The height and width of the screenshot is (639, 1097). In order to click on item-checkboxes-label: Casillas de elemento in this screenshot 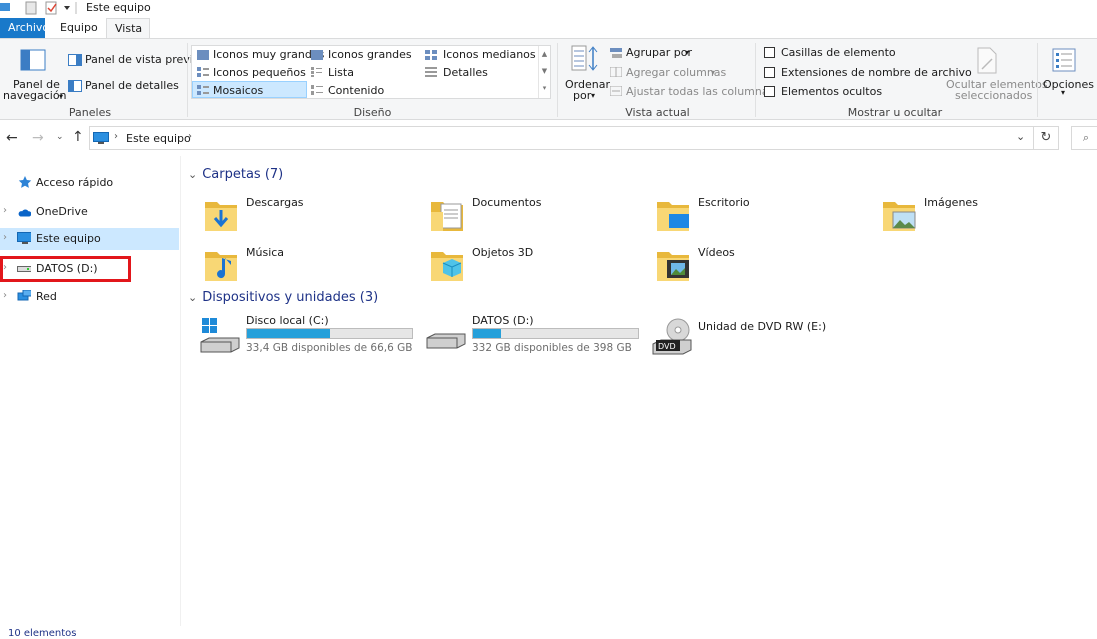, I will do `click(838, 52)`.